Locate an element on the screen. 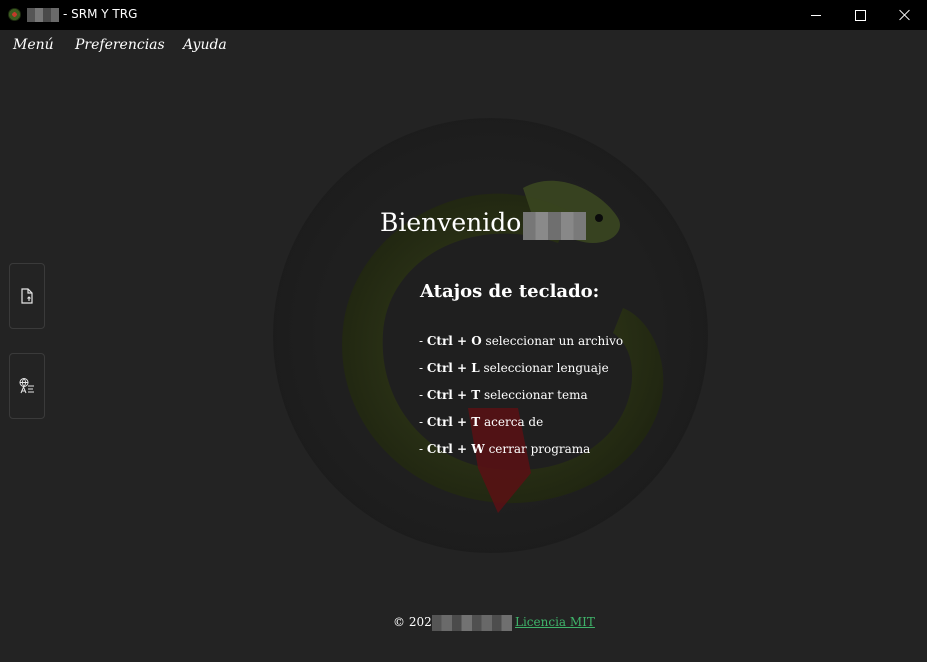 The width and height of the screenshot is (927, 662). title-bar: - SRM Y TRG is located at coordinates (463, 15).